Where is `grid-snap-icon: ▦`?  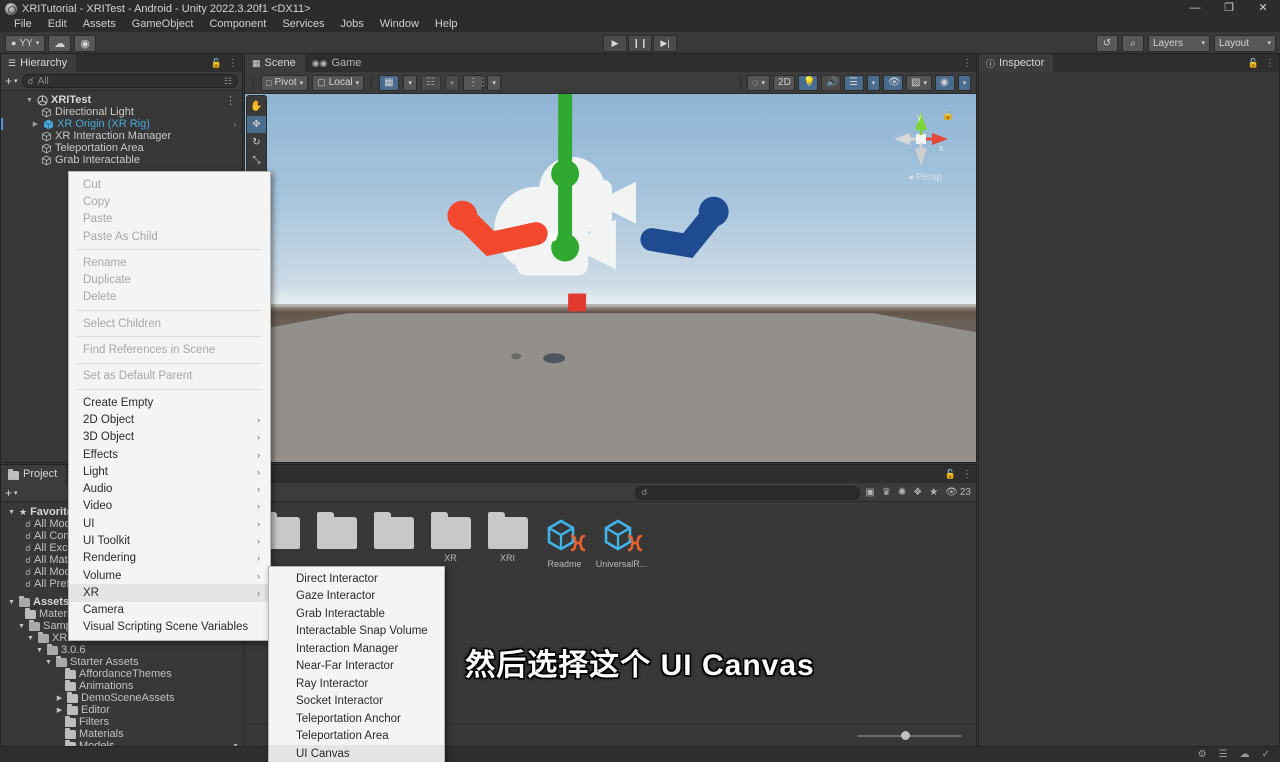 grid-snap-icon: ▦ is located at coordinates (389, 82).